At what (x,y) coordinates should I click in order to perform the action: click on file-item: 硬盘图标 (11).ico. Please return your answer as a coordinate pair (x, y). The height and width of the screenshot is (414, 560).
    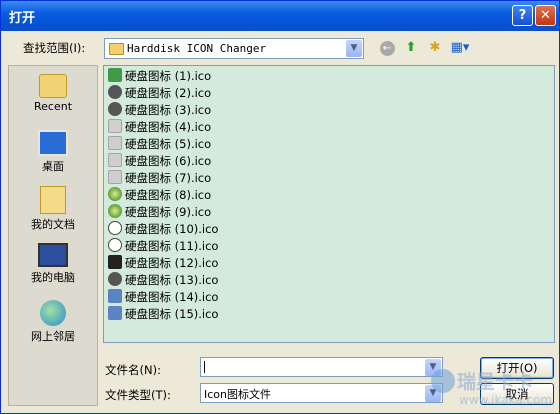
    Looking at the image, I should click on (206, 245).